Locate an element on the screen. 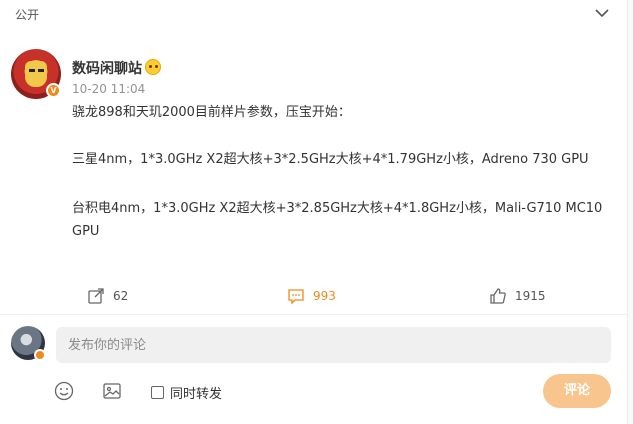 This screenshot has height=424, width=633. repost-icon is located at coordinates (96, 296).